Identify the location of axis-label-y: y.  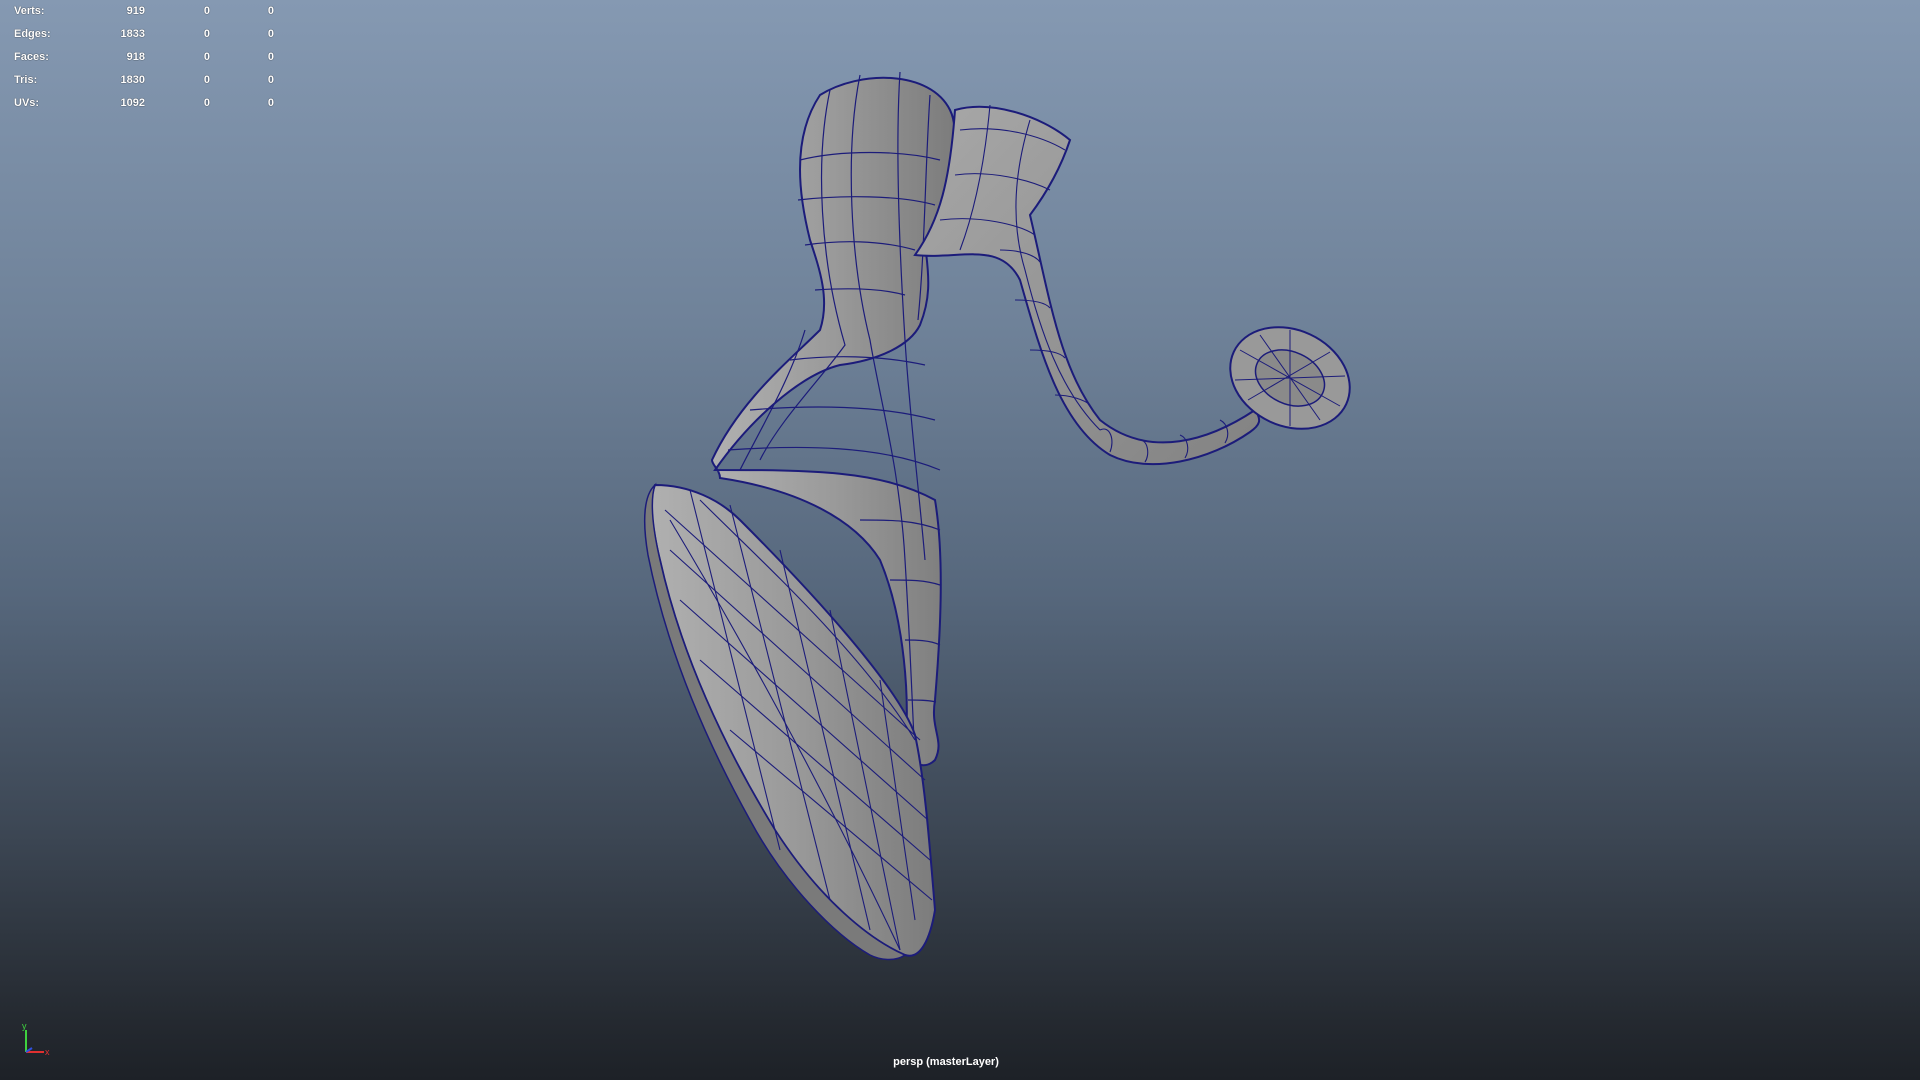
(24, 1026).